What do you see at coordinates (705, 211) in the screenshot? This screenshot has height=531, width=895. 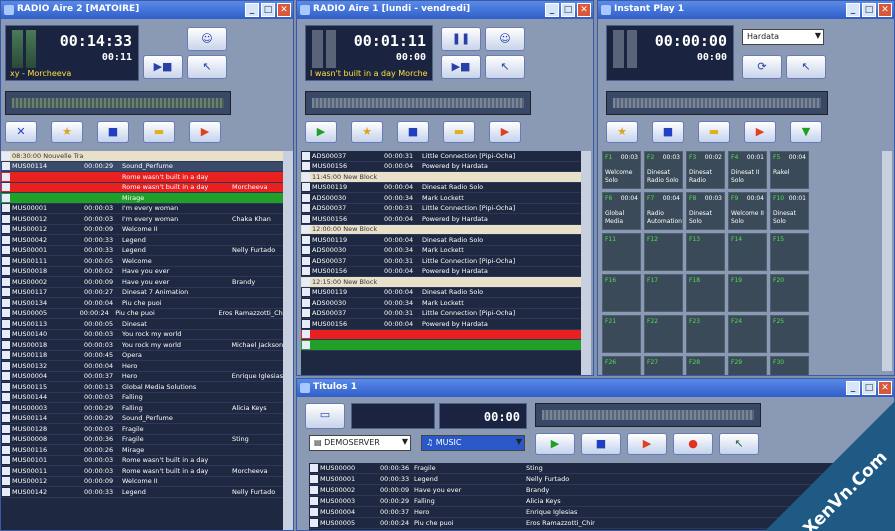 I see `instant-button: F8 00:03 Dinesat Solo` at bounding box center [705, 211].